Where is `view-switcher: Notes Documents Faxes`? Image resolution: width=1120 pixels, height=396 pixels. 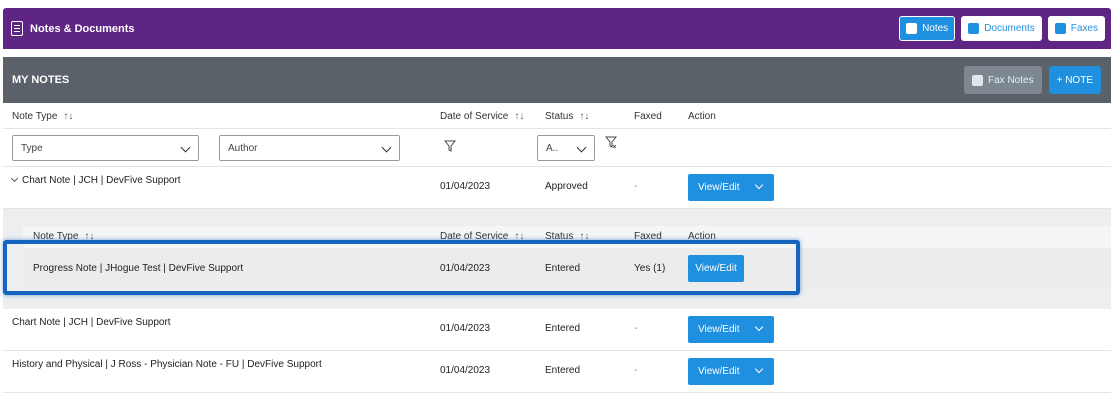
view-switcher: Notes Documents Faxes is located at coordinates (1002, 28).